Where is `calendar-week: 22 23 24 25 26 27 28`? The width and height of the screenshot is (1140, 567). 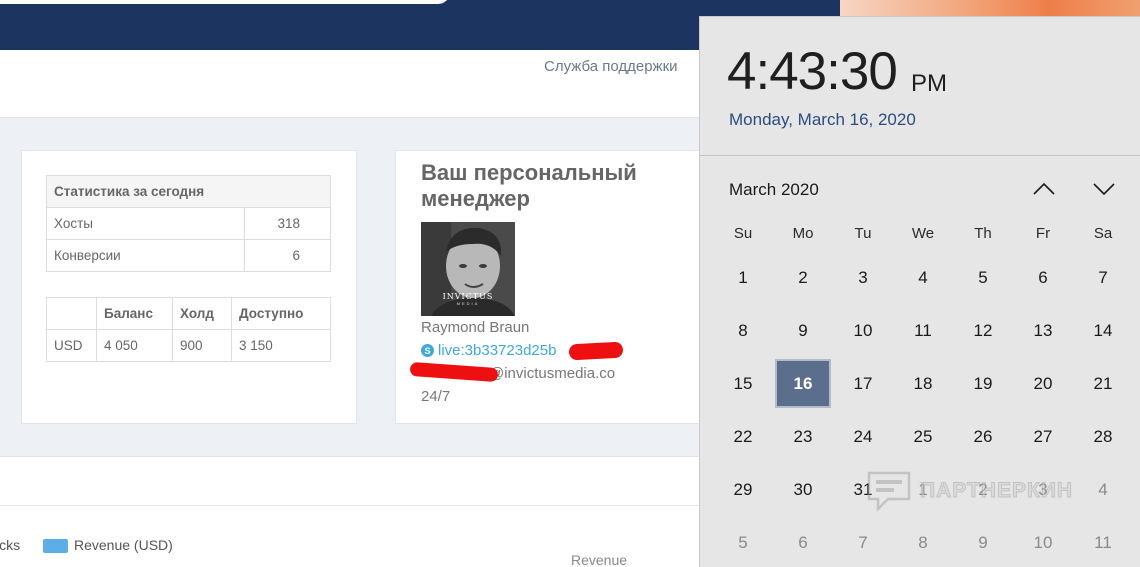
calendar-week: 22 23 24 25 26 27 28 is located at coordinates (923, 436).